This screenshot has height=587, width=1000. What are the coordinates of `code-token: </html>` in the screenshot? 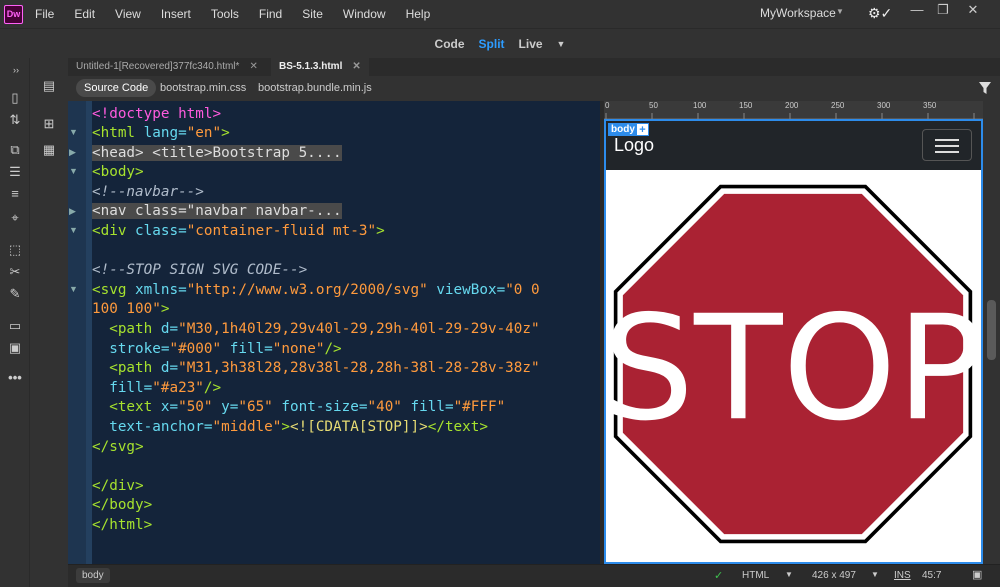 It's located at (122, 525).